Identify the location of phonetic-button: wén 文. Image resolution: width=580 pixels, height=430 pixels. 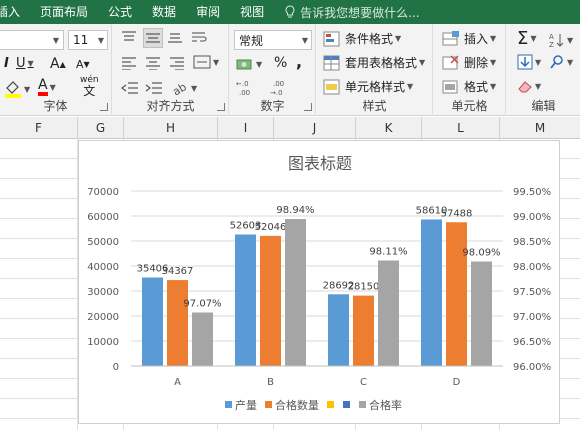
(89, 87).